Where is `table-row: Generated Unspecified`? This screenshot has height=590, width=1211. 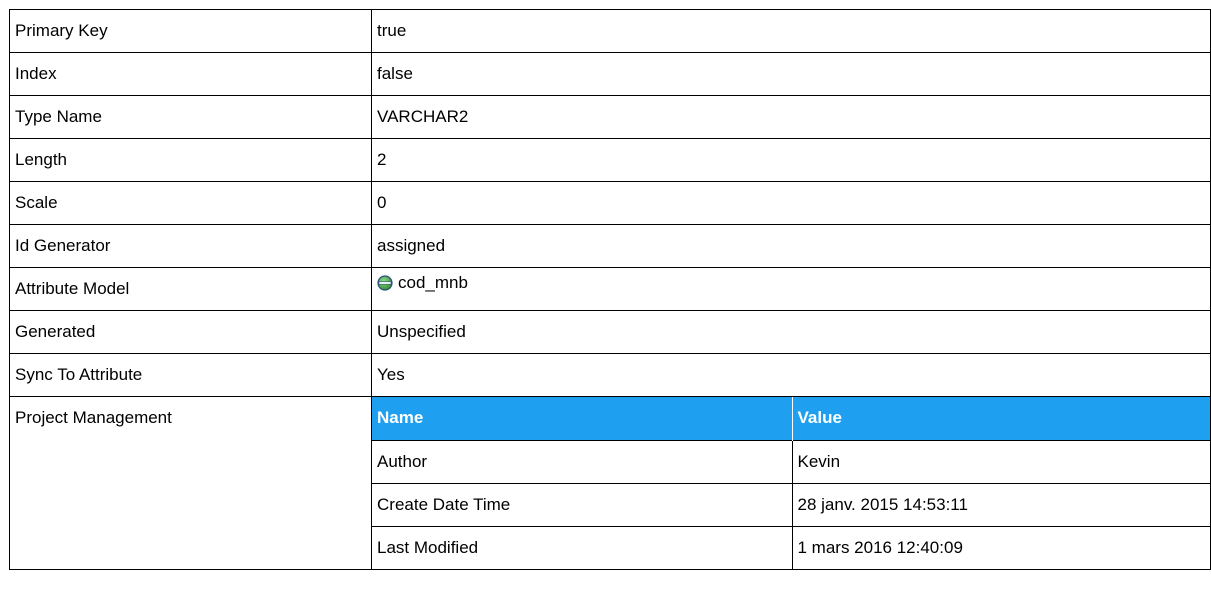
table-row: Generated Unspecified is located at coordinates (610, 332).